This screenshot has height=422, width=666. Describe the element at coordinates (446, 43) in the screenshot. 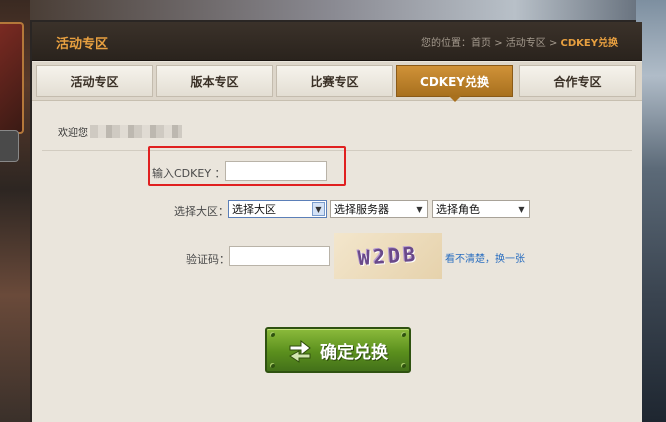

I see `breadcrumb-prefix: 您的位置：` at that location.